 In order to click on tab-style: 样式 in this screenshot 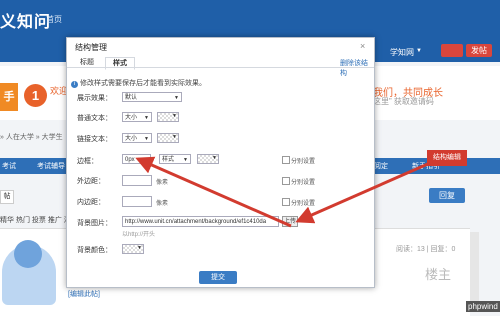, I will do `click(120, 63)`.